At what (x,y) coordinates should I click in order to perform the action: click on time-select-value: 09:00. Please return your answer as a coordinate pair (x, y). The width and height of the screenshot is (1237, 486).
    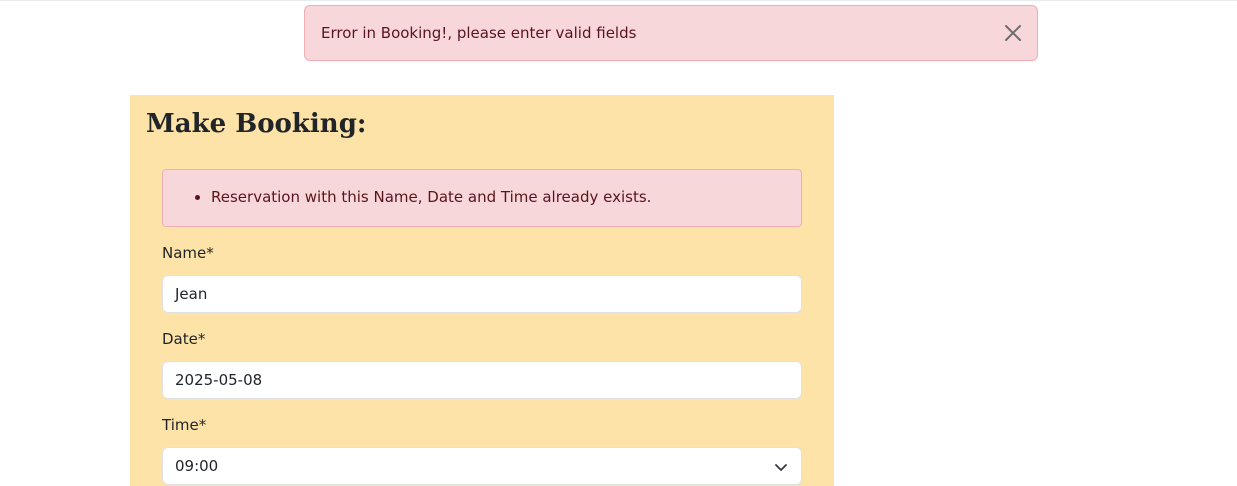
    Looking at the image, I should click on (197, 466).